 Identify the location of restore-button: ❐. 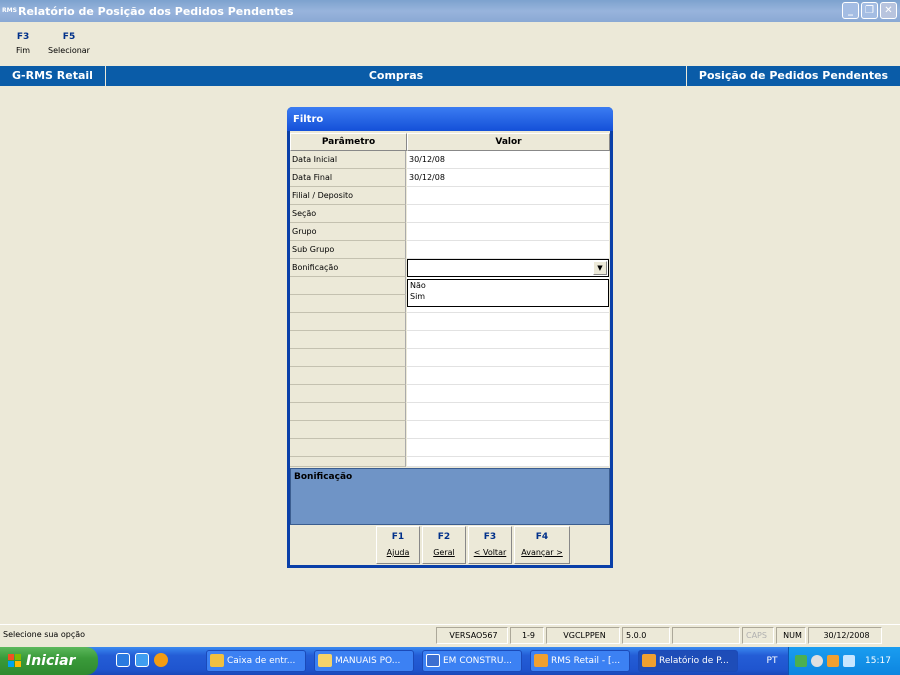
(869, 10).